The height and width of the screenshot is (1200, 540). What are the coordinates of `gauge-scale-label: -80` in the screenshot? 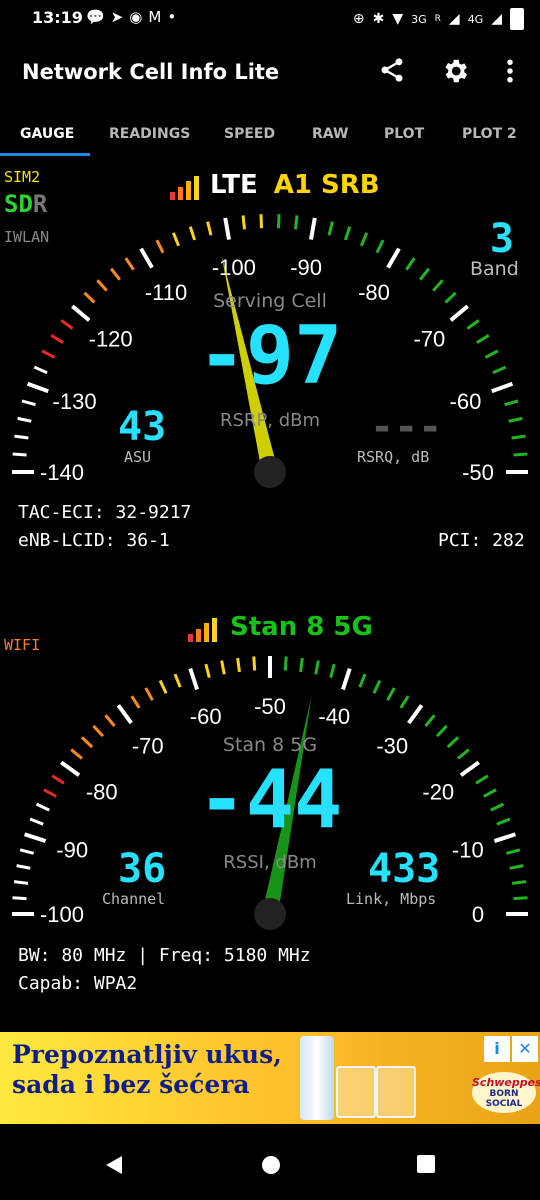 It's located at (102, 792).